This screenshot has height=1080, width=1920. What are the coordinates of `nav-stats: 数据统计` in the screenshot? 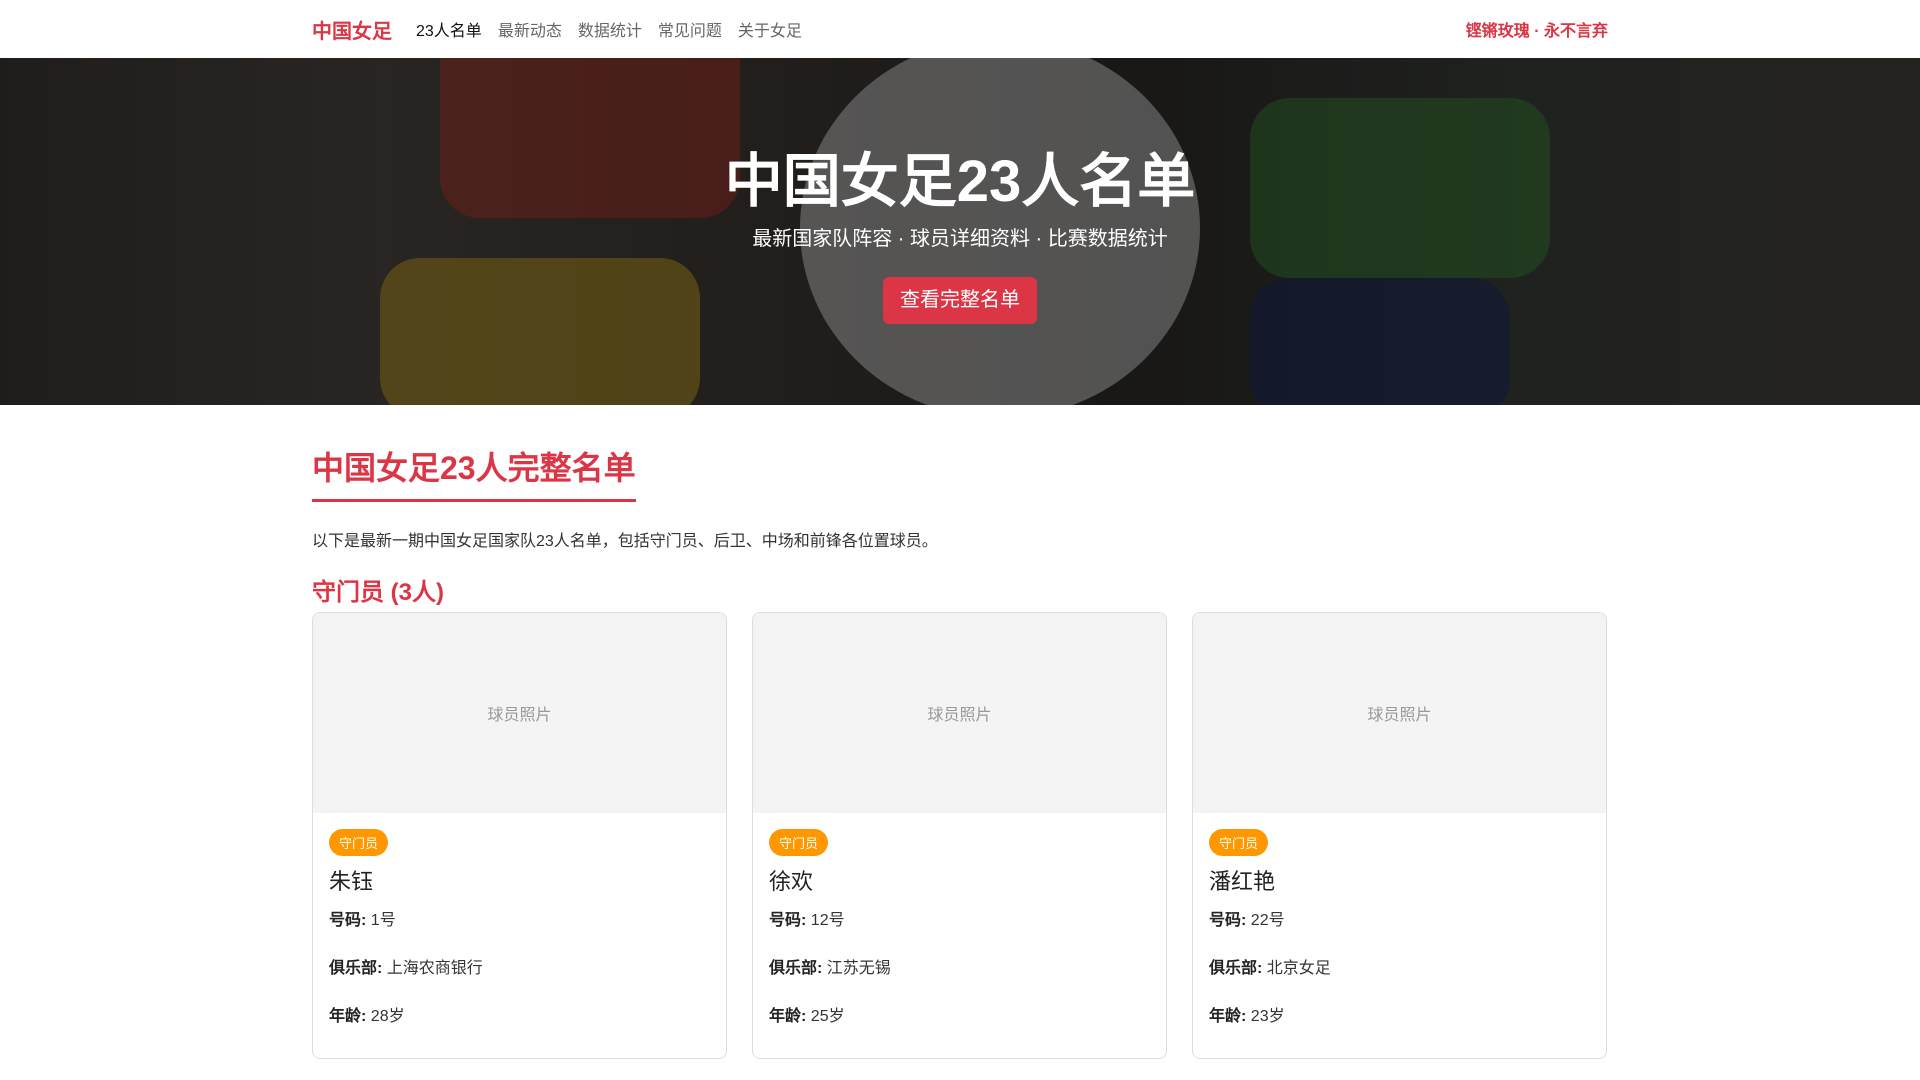 It's located at (610, 29).